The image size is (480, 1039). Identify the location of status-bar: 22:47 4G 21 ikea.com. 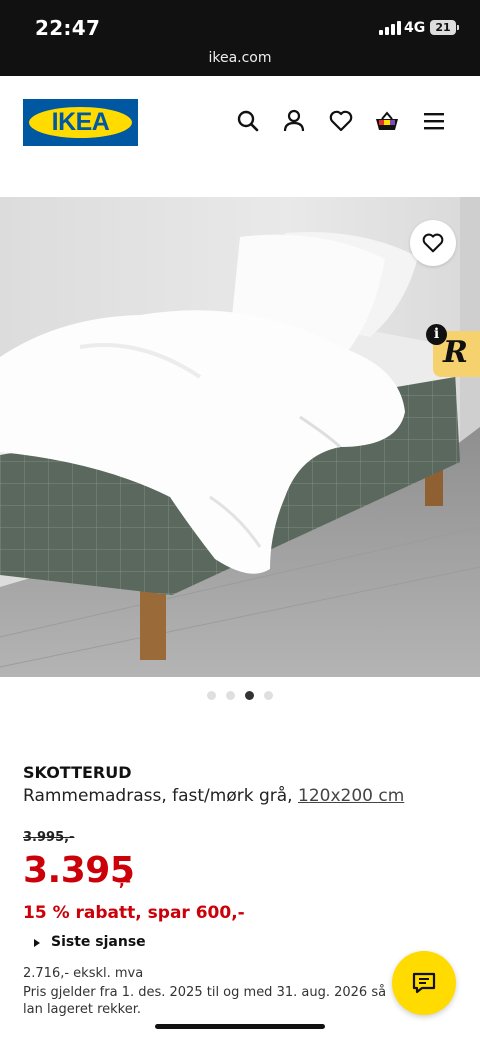
(240, 38).